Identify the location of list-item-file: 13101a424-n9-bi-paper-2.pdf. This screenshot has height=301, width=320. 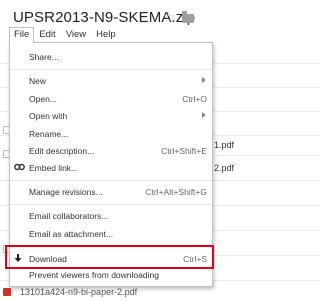
(78, 292).